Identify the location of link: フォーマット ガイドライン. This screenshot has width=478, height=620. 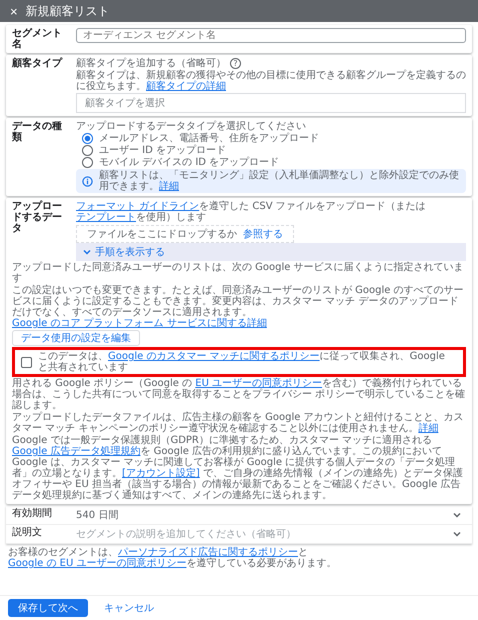
(138, 206).